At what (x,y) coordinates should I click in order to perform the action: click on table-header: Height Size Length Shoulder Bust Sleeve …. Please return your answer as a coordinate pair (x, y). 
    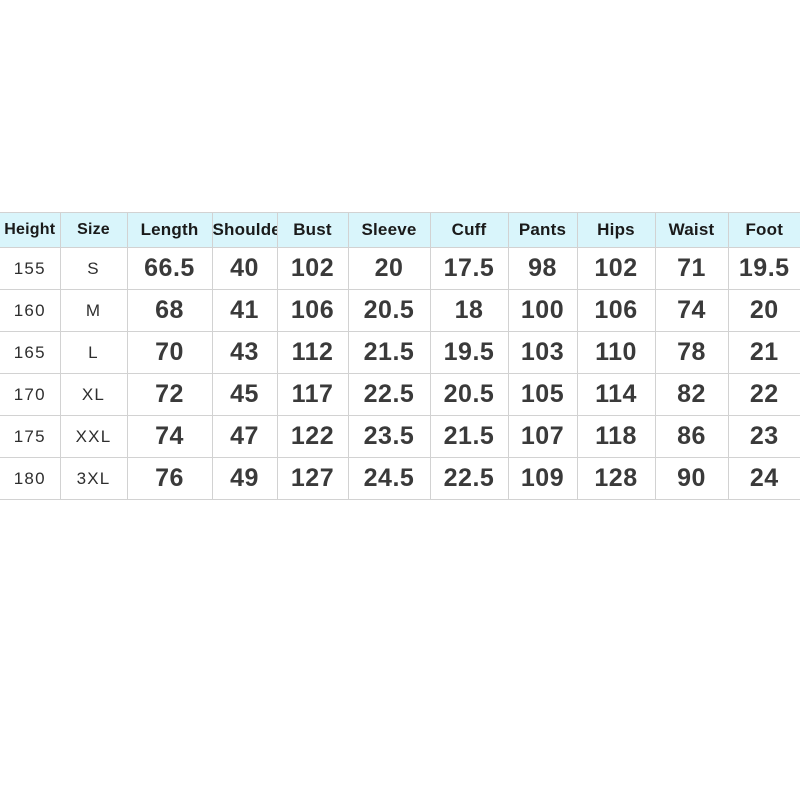
    Looking at the image, I should click on (400, 230).